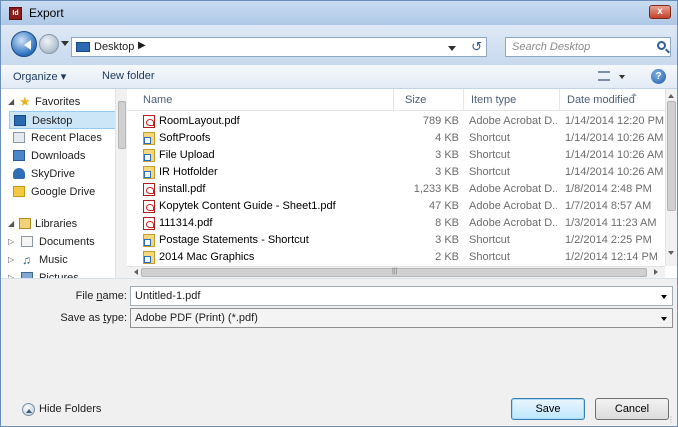 This screenshot has width=678, height=427. Describe the element at coordinates (28, 409) in the screenshot. I see `collapse-up-icon` at that location.